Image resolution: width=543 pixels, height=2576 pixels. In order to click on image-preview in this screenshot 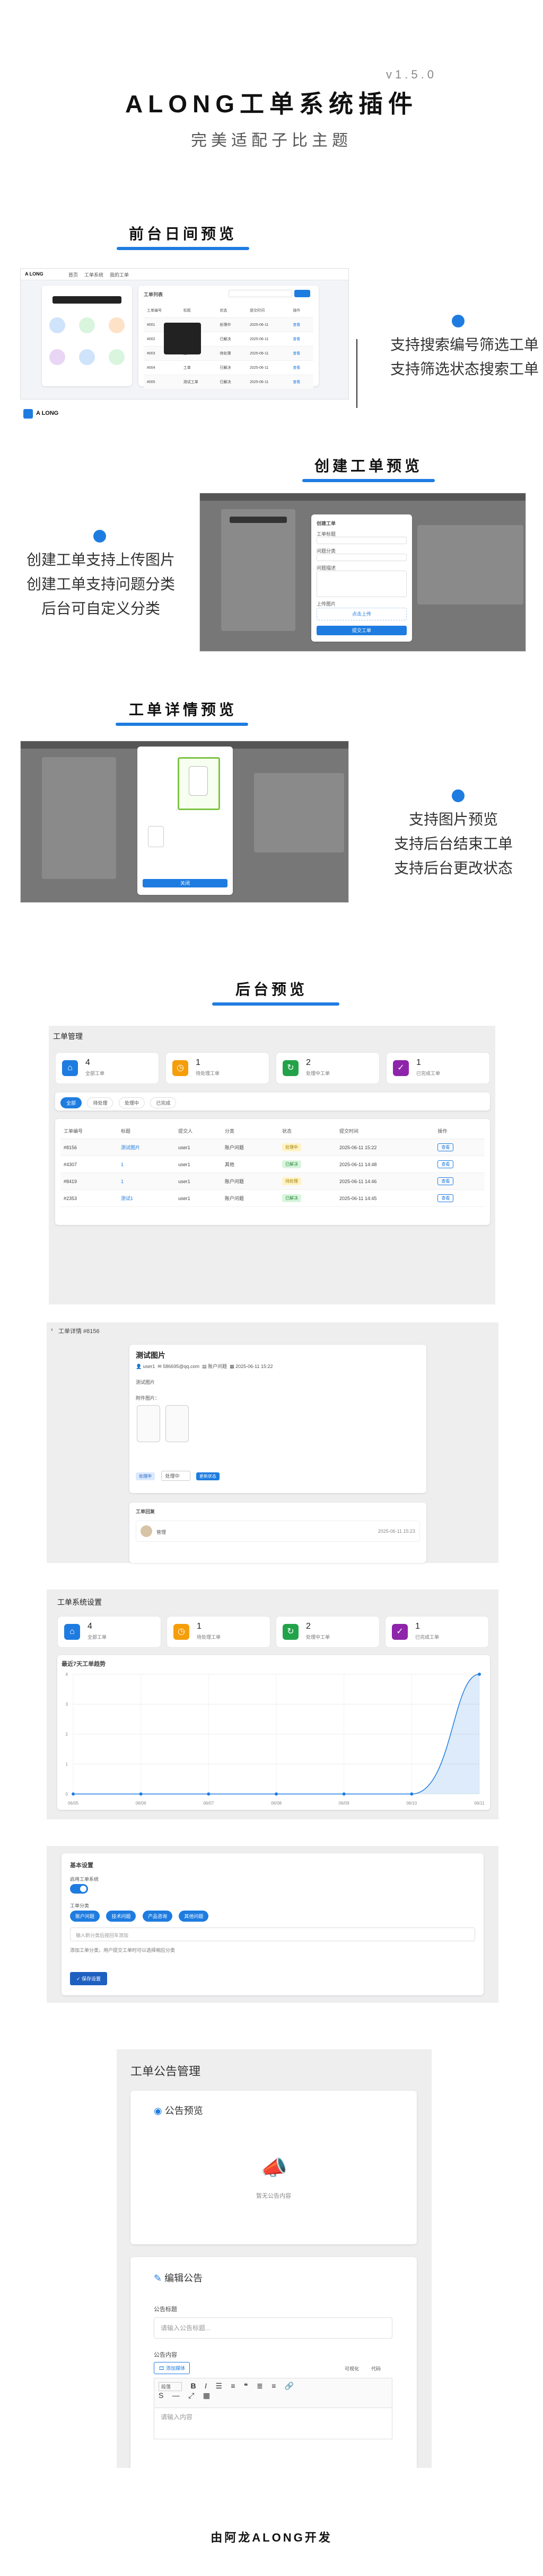, I will do `click(199, 783)`.